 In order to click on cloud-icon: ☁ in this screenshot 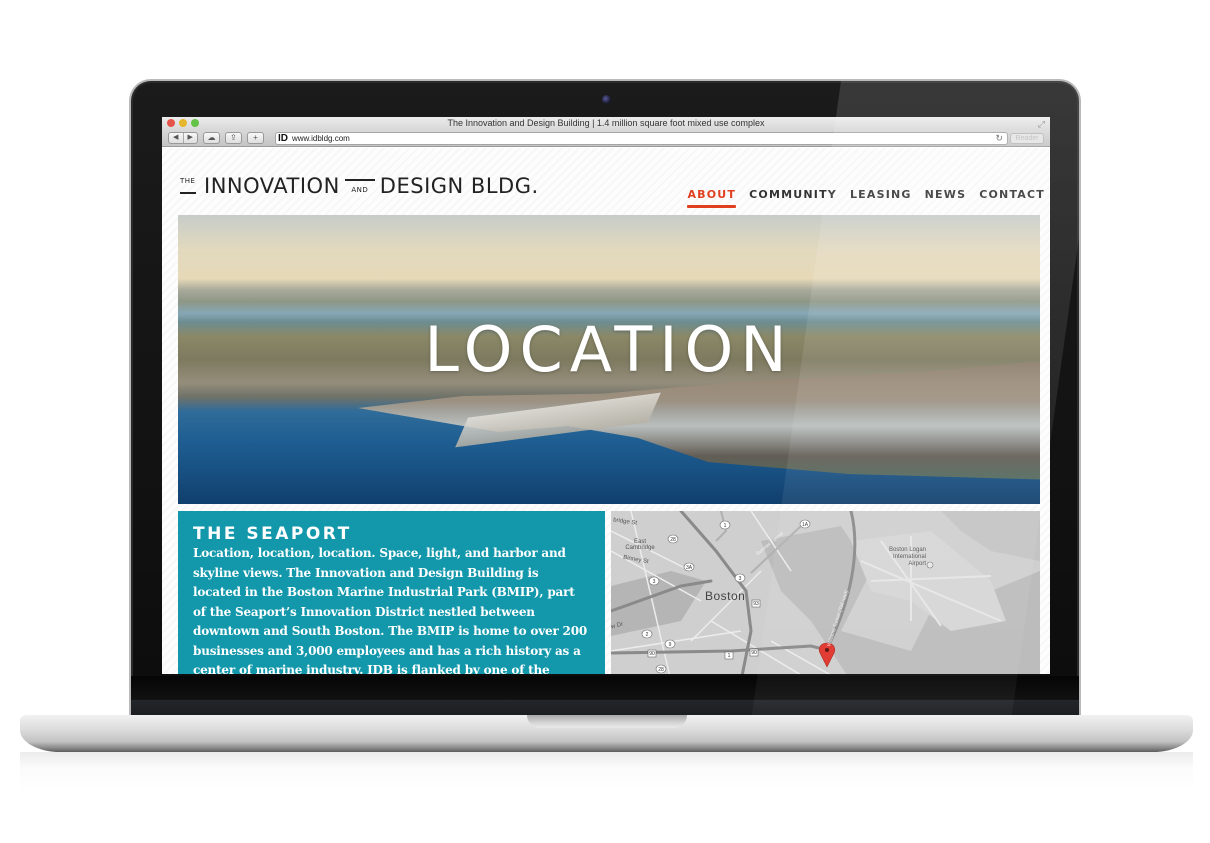, I will do `click(211, 137)`.